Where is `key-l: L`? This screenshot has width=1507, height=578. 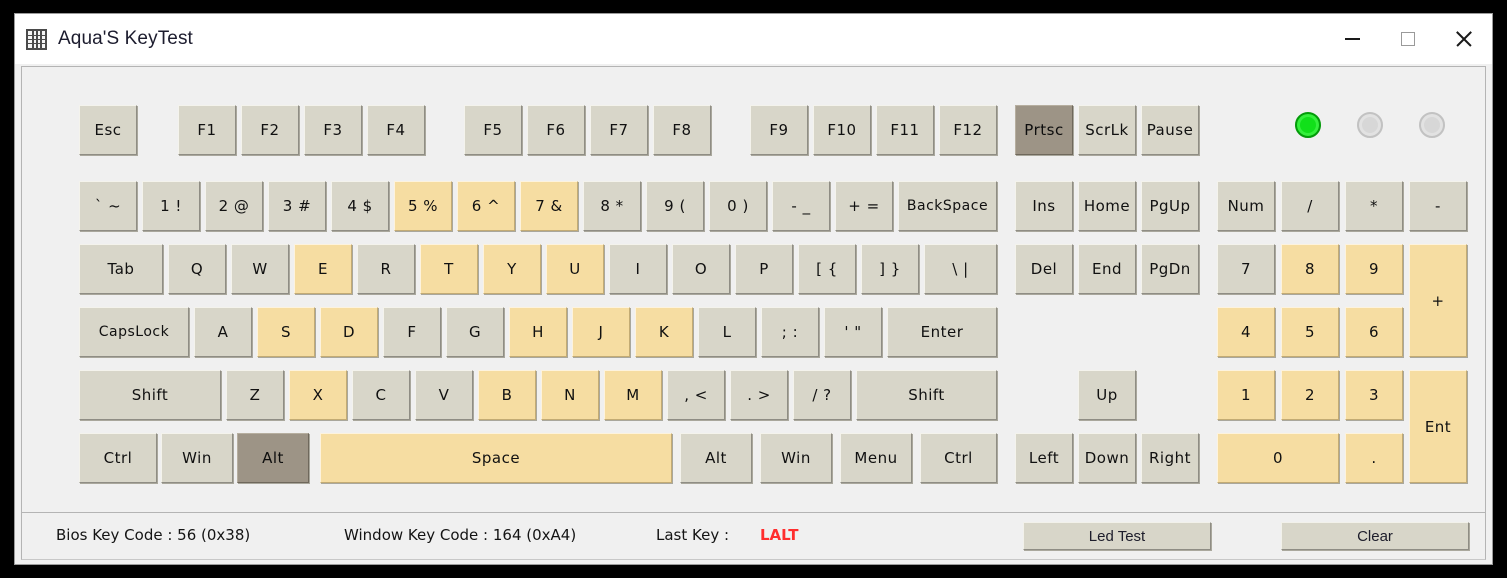 key-l: L is located at coordinates (727, 332).